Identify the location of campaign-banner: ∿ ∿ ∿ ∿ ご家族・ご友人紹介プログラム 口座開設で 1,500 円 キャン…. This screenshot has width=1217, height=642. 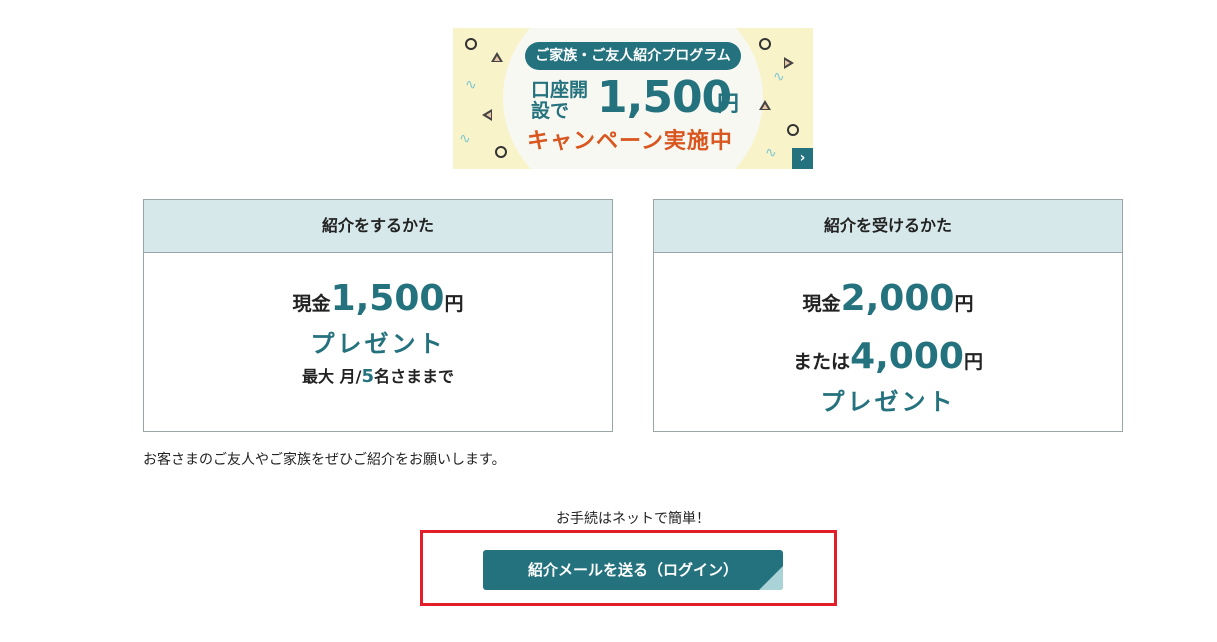
(633, 98).